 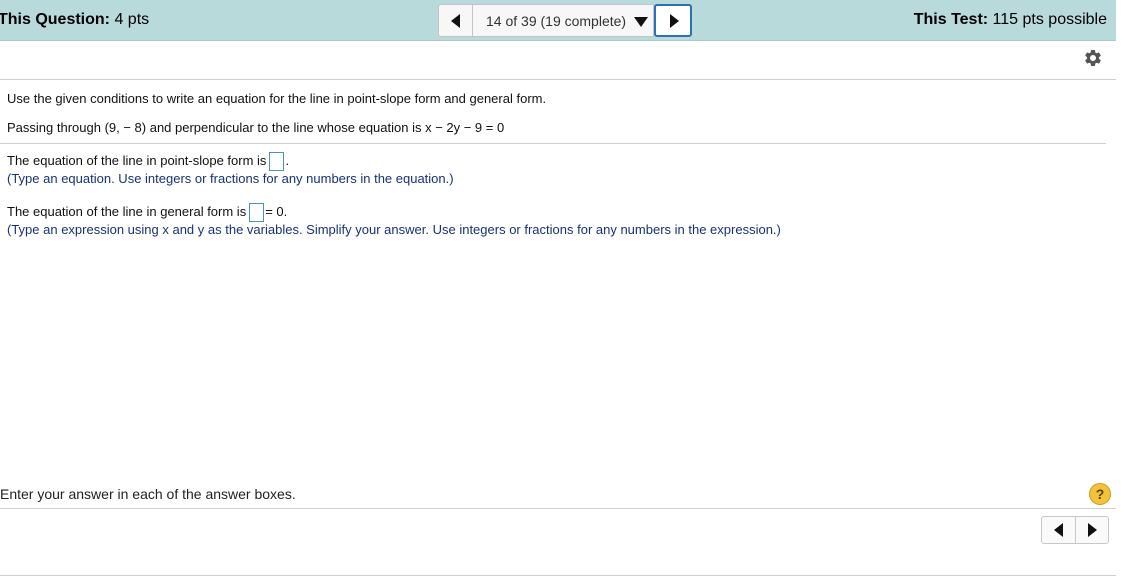 What do you see at coordinates (641, 22) in the screenshot?
I see `triangle-down-icon` at bounding box center [641, 22].